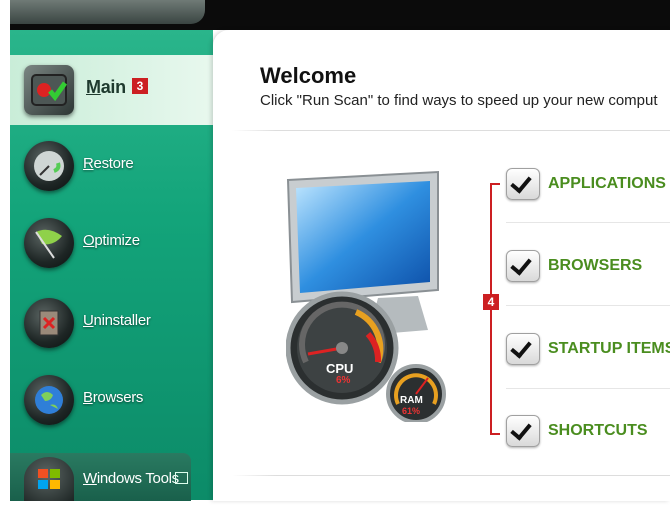 This screenshot has height=506, width=670. Describe the element at coordinates (607, 183) in the screenshot. I see `checklist-label: APPLICATIONS` at that location.